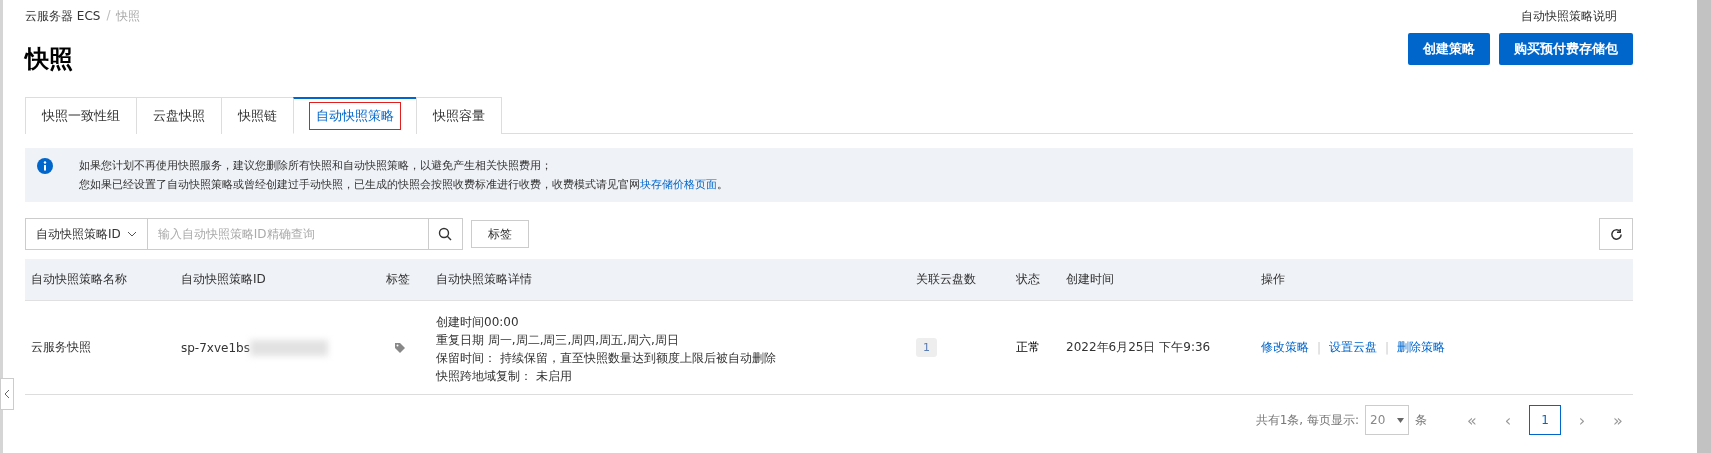 Image resolution: width=1711 pixels, height=453 pixels. Describe the element at coordinates (49, 59) in the screenshot. I see `page-title: 快照` at that location.